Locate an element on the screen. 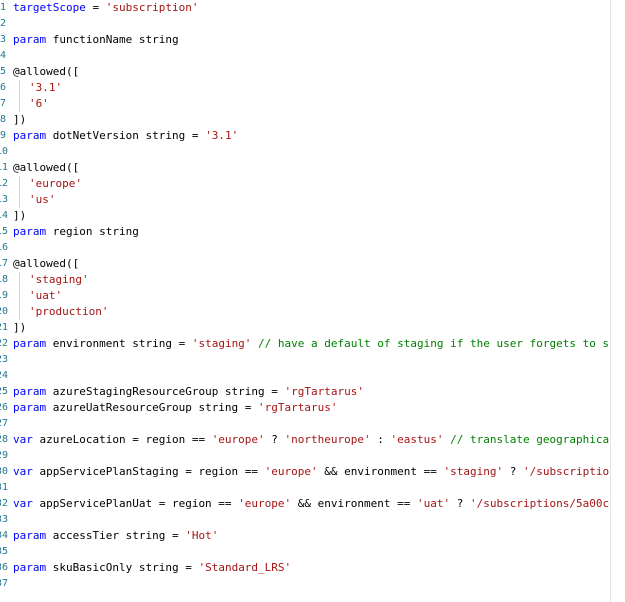 The height and width of the screenshot is (602, 625). line-number: 24 is located at coordinates (4, 375).